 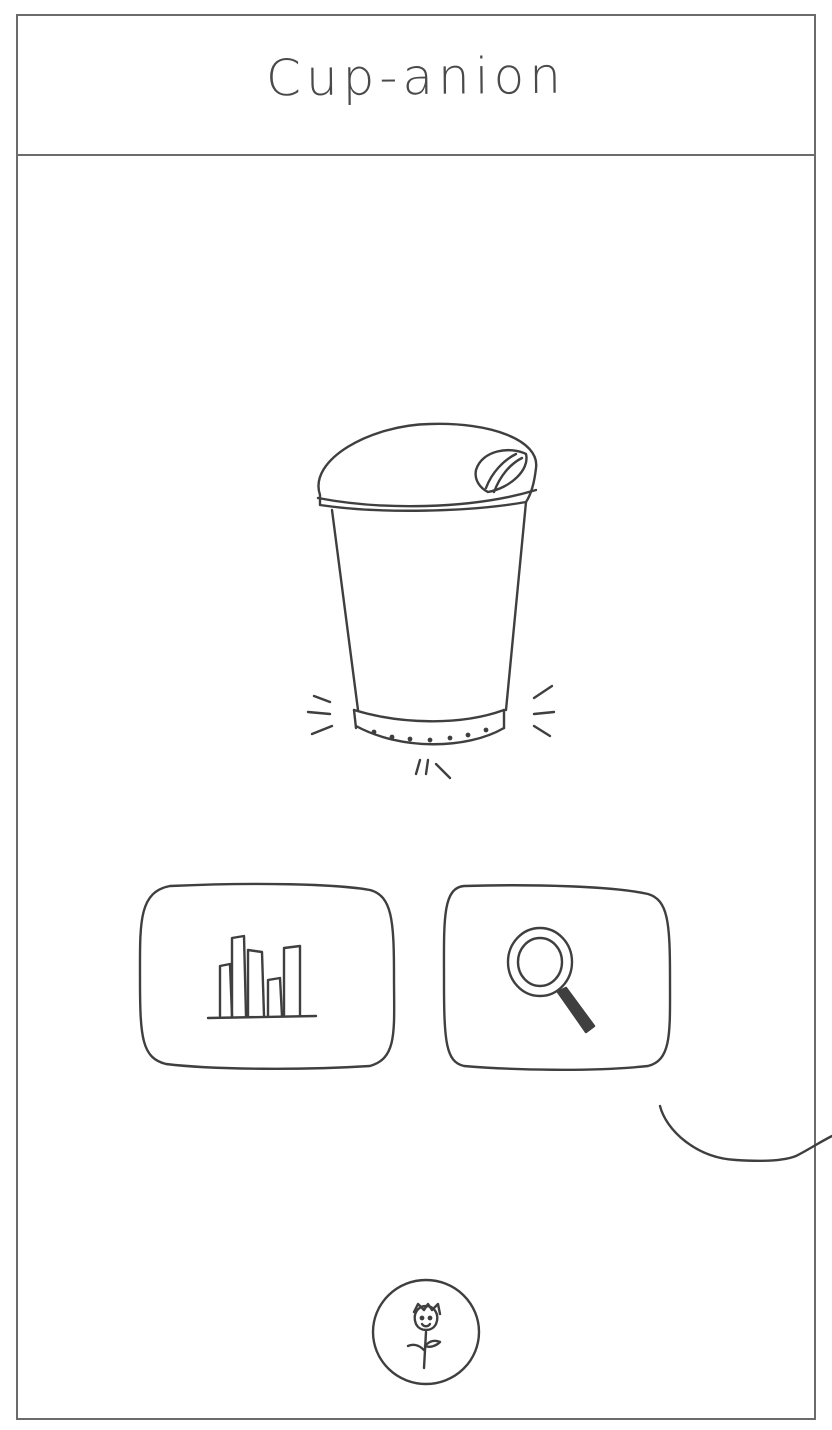 What do you see at coordinates (431, 601) in the screenshot?
I see `smart-cup-icon` at bounding box center [431, 601].